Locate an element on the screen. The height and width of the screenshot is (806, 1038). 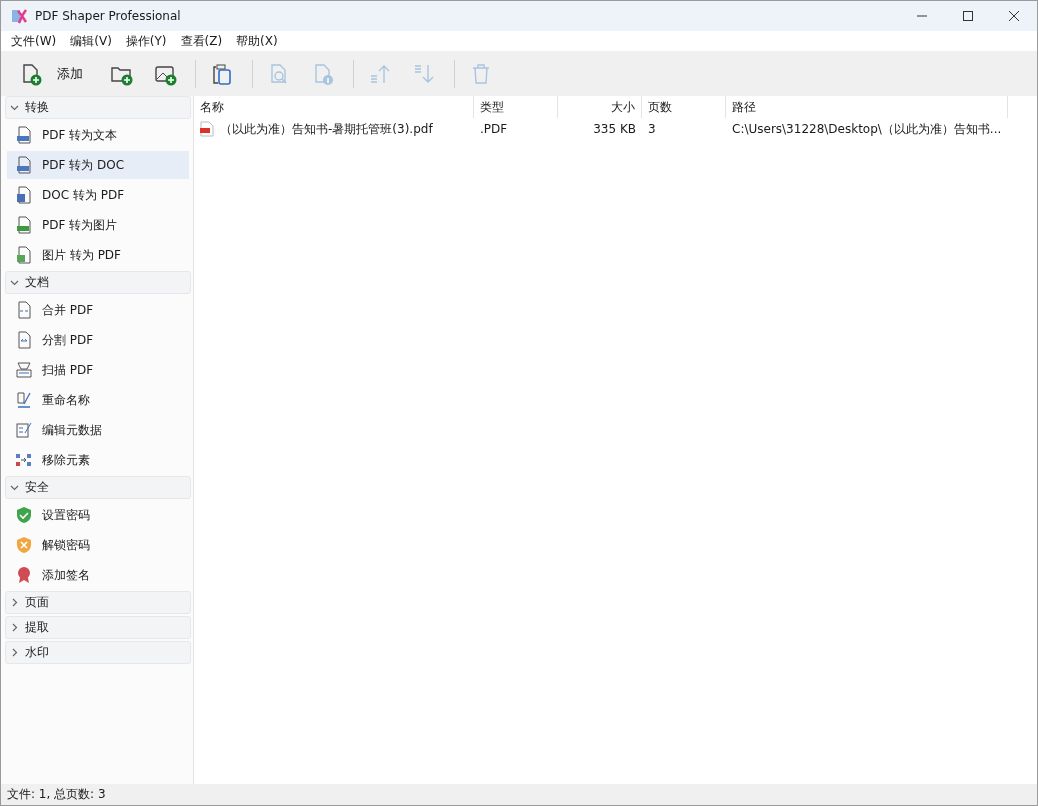
edit-list-icon is located at coordinates (24, 430).